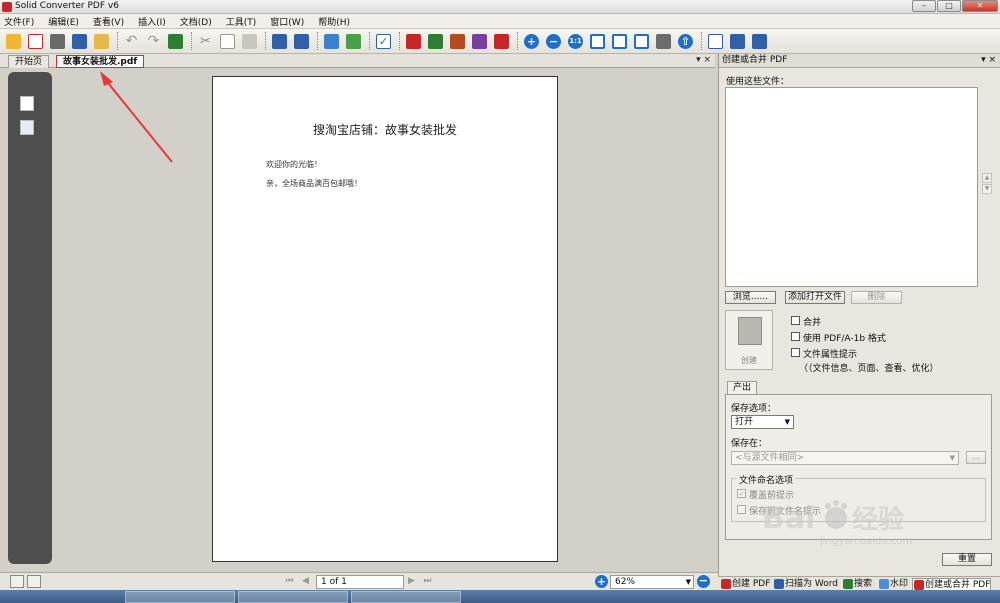  What do you see at coordinates (949, 6) in the screenshot?
I see `maximize-button: □` at bounding box center [949, 6].